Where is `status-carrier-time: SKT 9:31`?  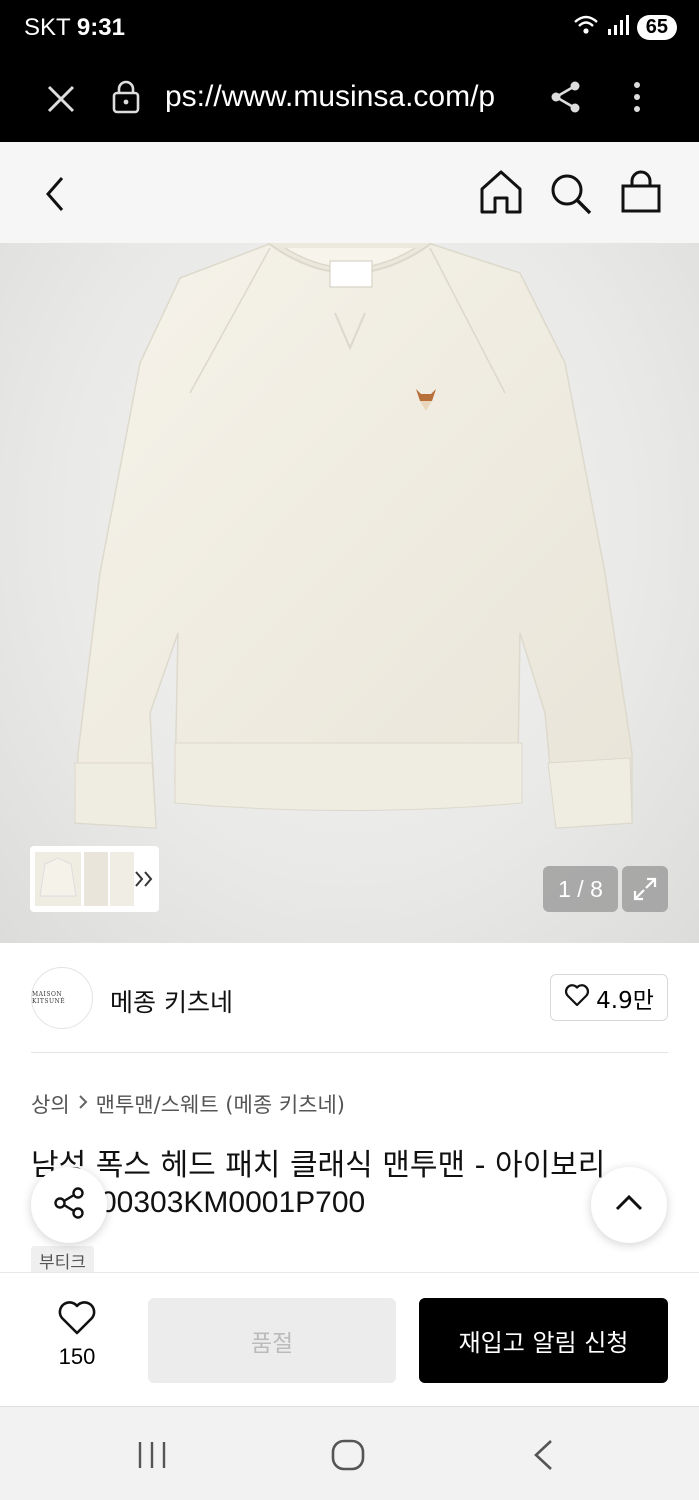
status-carrier-time: SKT 9:31 is located at coordinates (74, 28).